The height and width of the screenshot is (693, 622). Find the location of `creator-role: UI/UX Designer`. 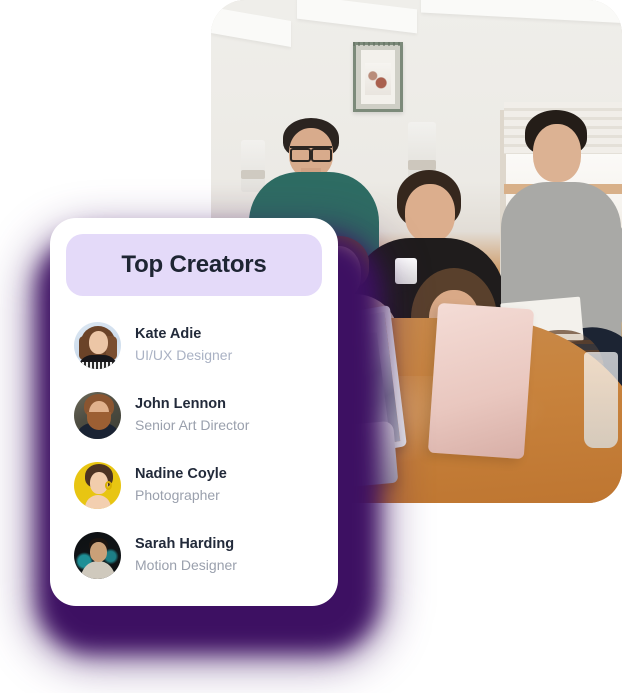

creator-role: UI/UX Designer is located at coordinates (184, 355).